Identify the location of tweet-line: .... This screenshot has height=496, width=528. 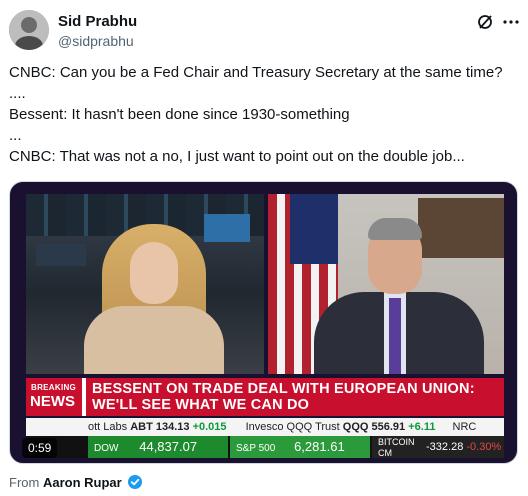
(15, 135).